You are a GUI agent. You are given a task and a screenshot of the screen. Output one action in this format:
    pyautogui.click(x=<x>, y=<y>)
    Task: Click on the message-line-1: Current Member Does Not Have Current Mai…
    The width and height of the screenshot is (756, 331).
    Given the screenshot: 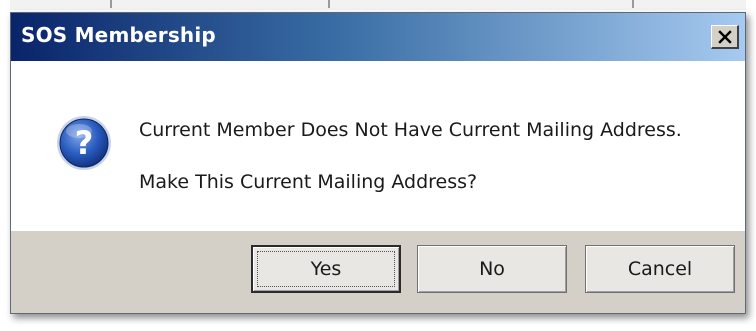 What is the action you would take?
    pyautogui.click(x=410, y=130)
    